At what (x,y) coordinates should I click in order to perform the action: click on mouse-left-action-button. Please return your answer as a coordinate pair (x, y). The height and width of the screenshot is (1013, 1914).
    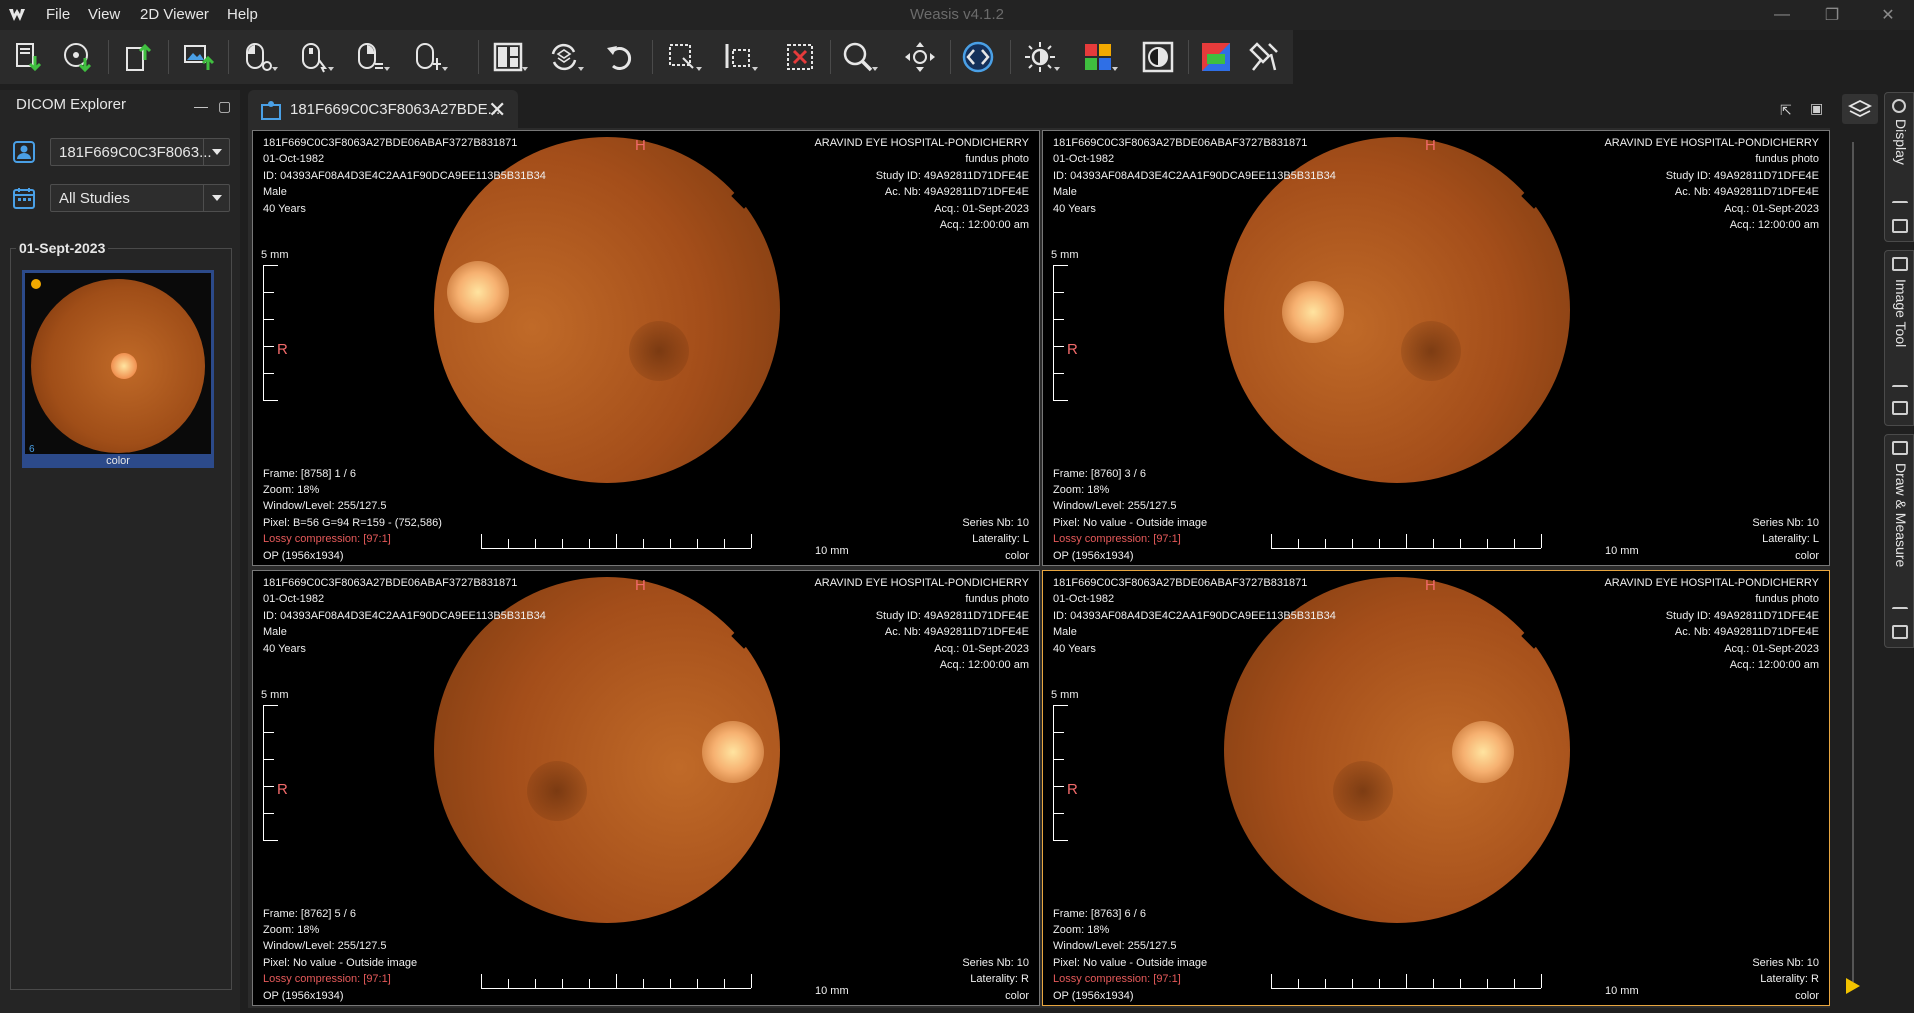
    Looking at the image, I should click on (258, 57).